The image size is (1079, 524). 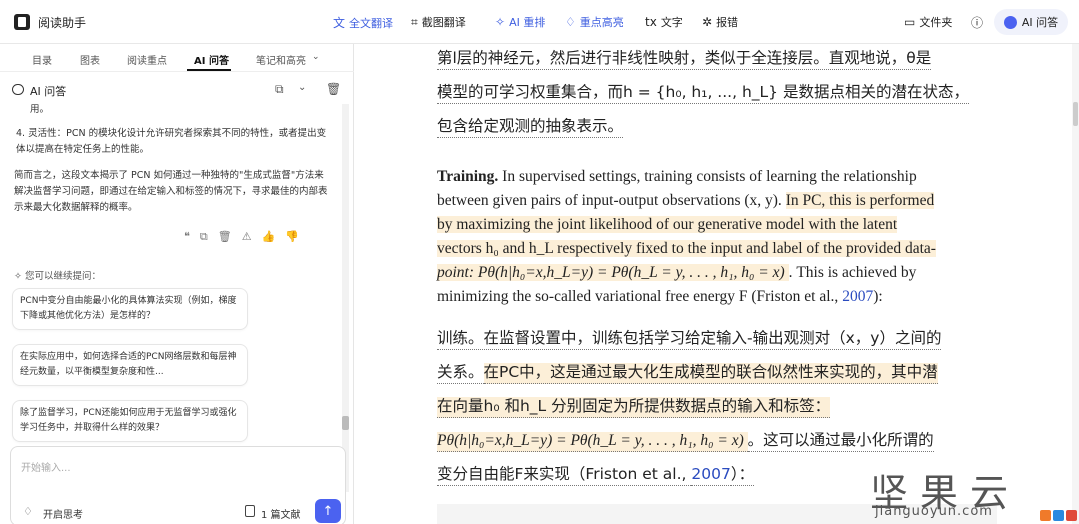 What do you see at coordinates (42, 59) in the screenshot?
I see `tab-toc: 目录` at bounding box center [42, 59].